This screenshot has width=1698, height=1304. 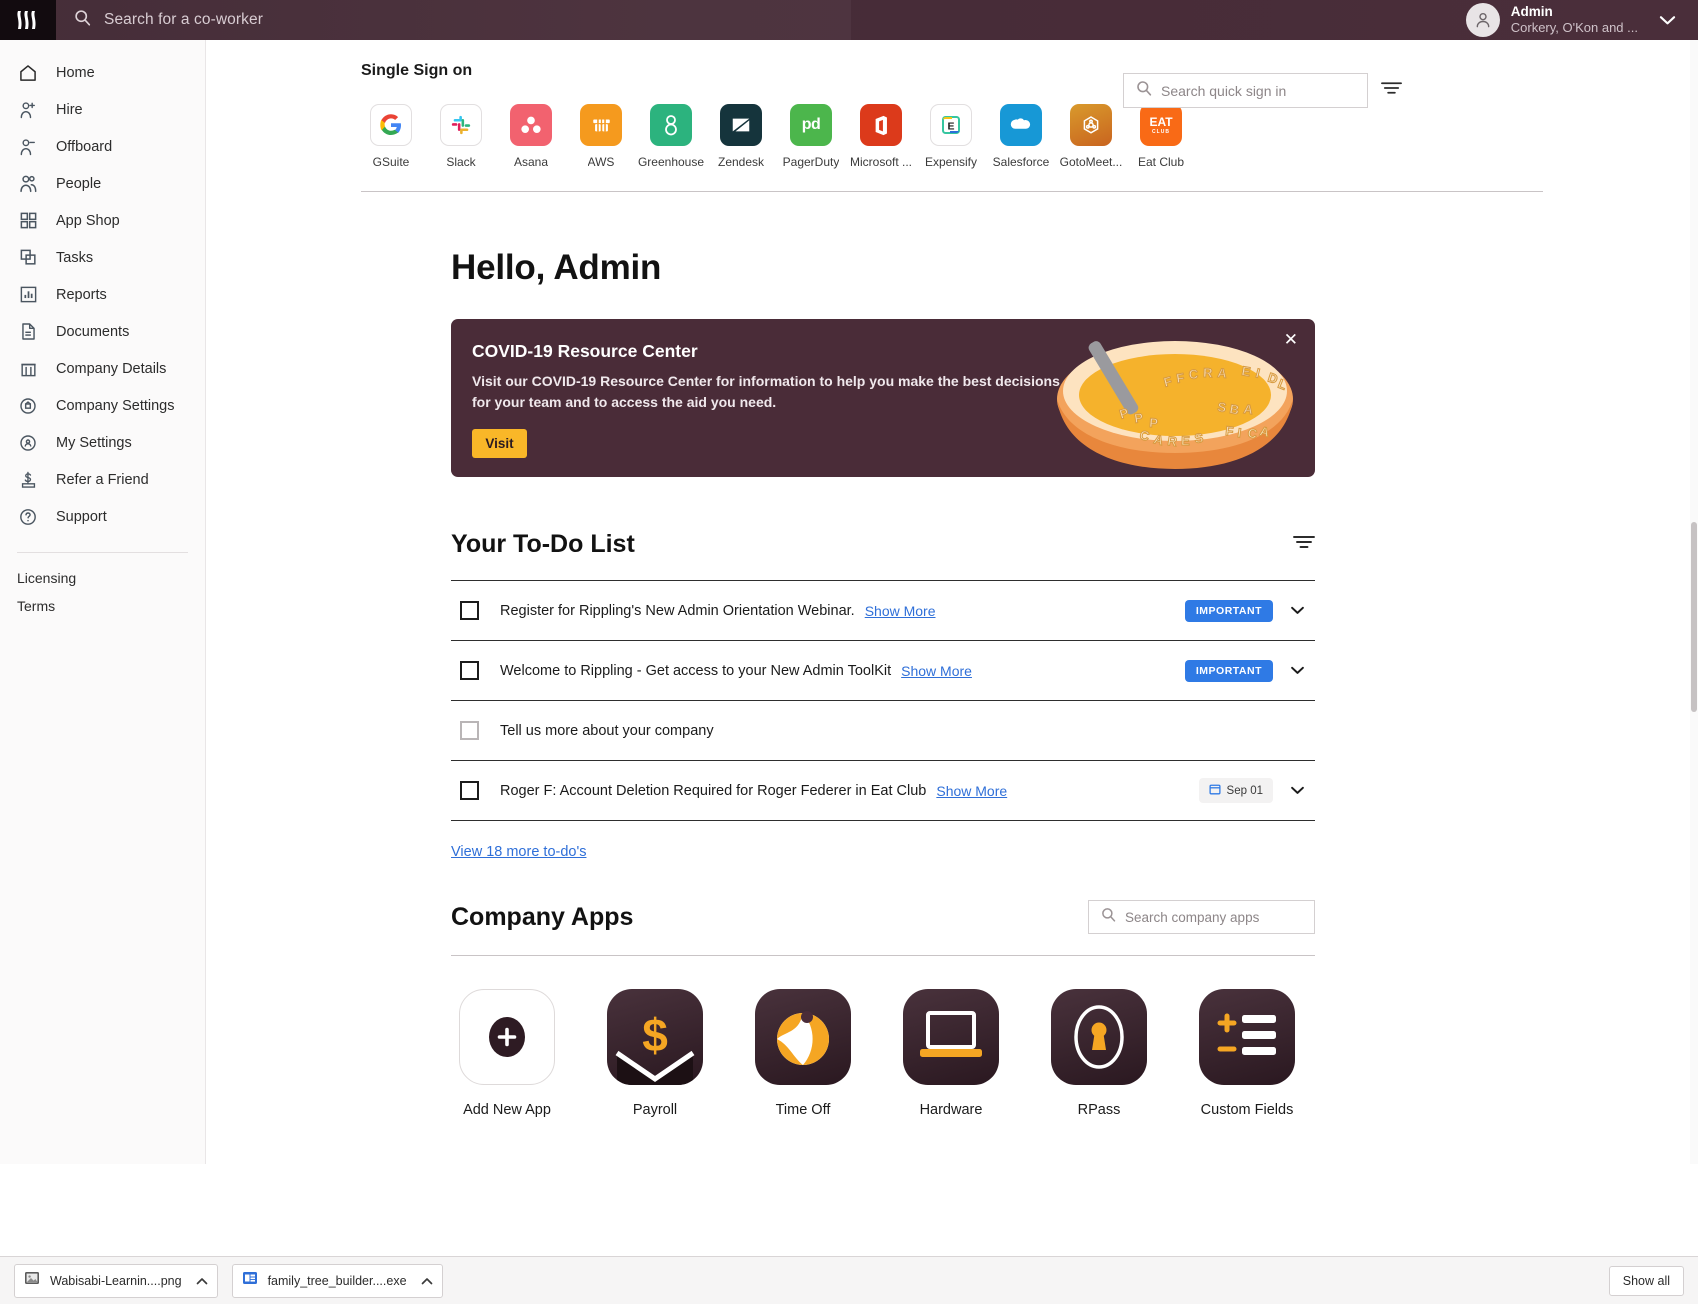 I want to click on sso-app-expensify: E Expensify, so click(x=951, y=136).